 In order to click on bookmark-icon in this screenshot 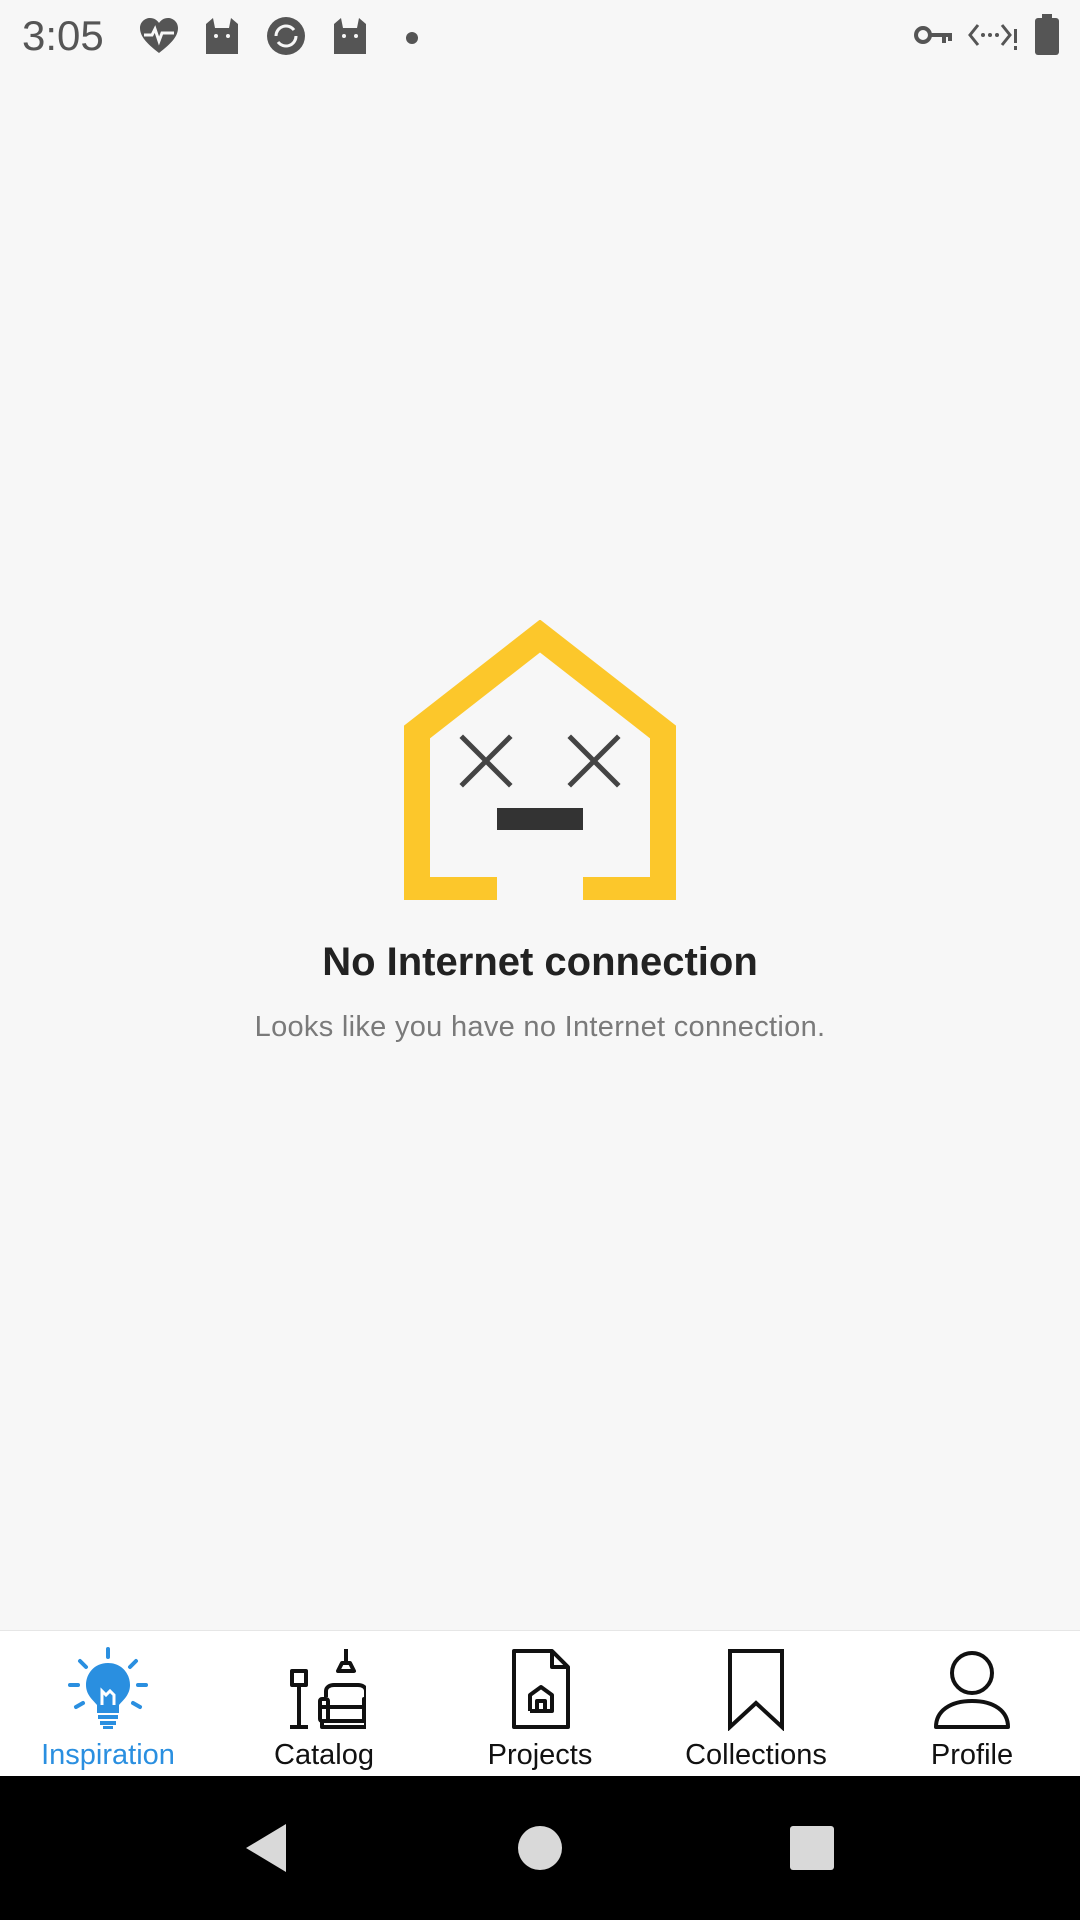, I will do `click(756, 1689)`.